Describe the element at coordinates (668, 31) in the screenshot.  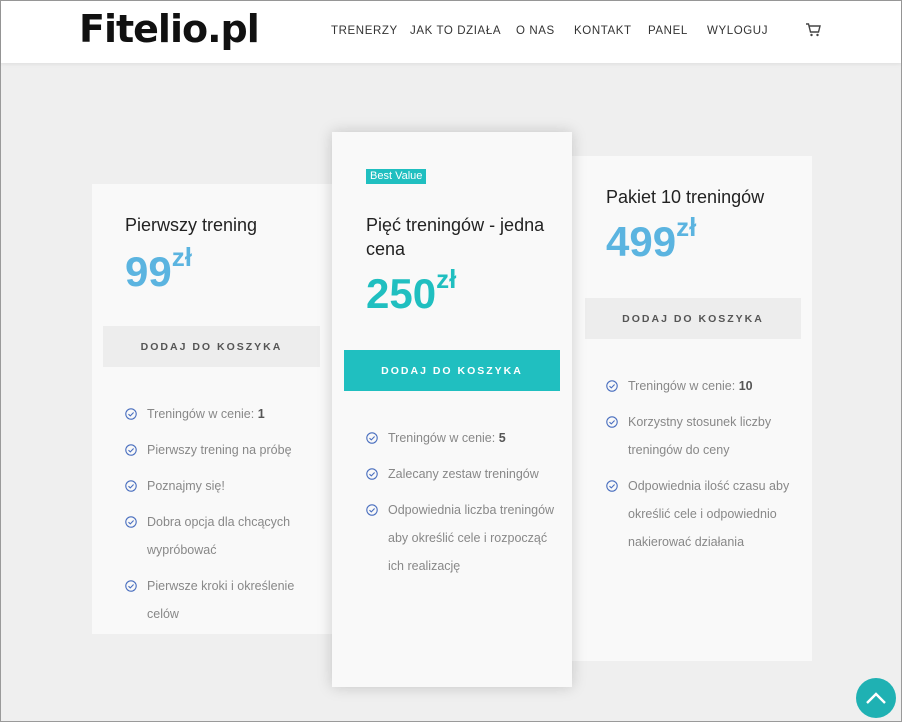
I see `nav-item-panel: PANEL` at that location.